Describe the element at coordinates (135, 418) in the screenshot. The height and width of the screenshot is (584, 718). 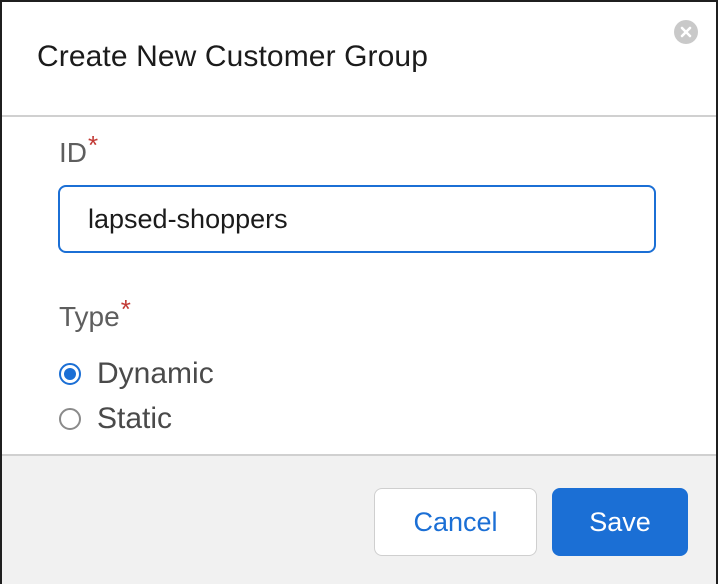
I see `radio-label-static: Static` at that location.